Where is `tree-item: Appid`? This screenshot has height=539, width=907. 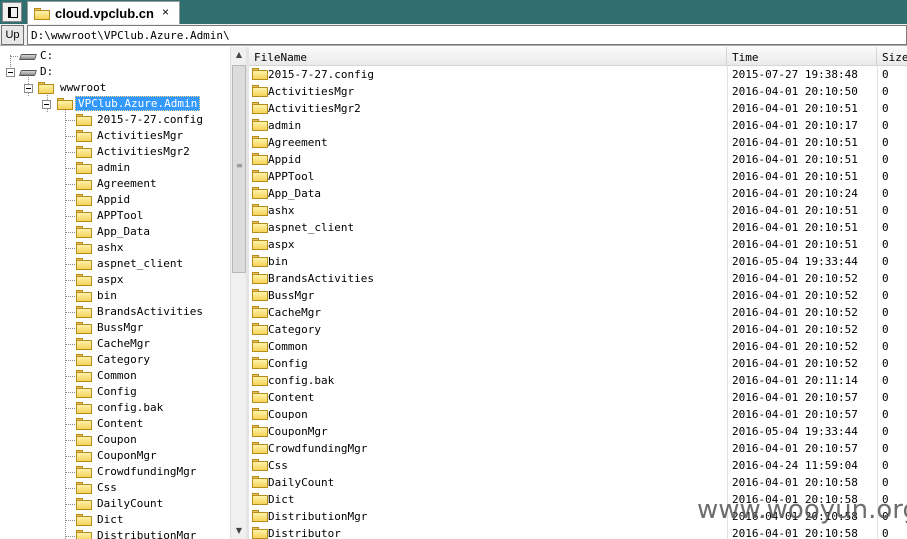 tree-item: Appid is located at coordinates (115, 200).